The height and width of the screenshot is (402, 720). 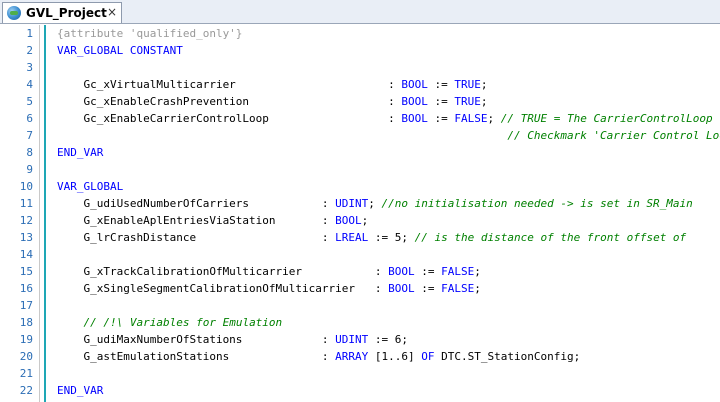 I want to click on code-token: [, so click(x=375, y=356).